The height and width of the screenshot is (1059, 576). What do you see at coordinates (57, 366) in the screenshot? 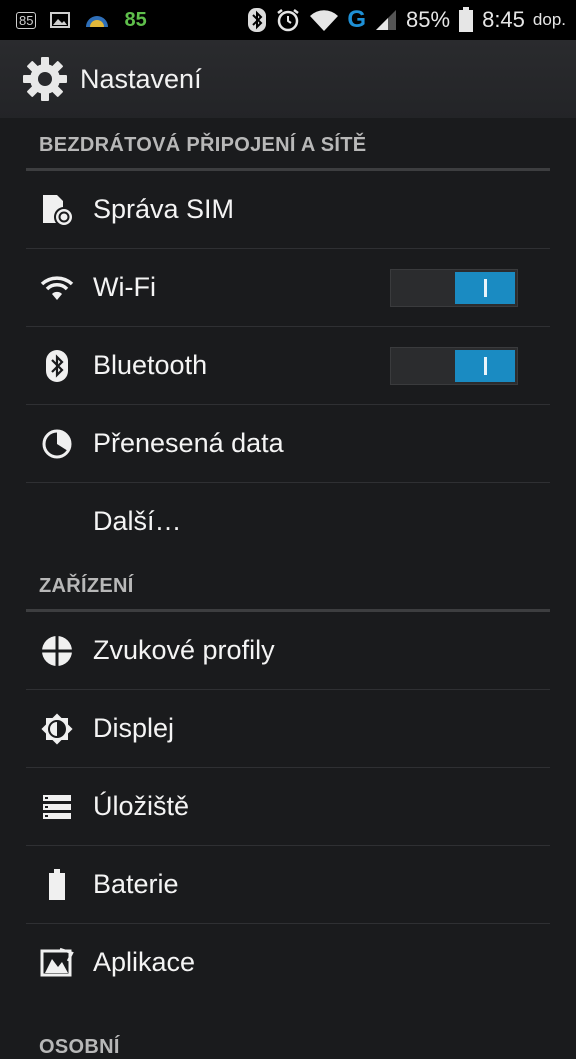
I see `bluetooth-icon` at bounding box center [57, 366].